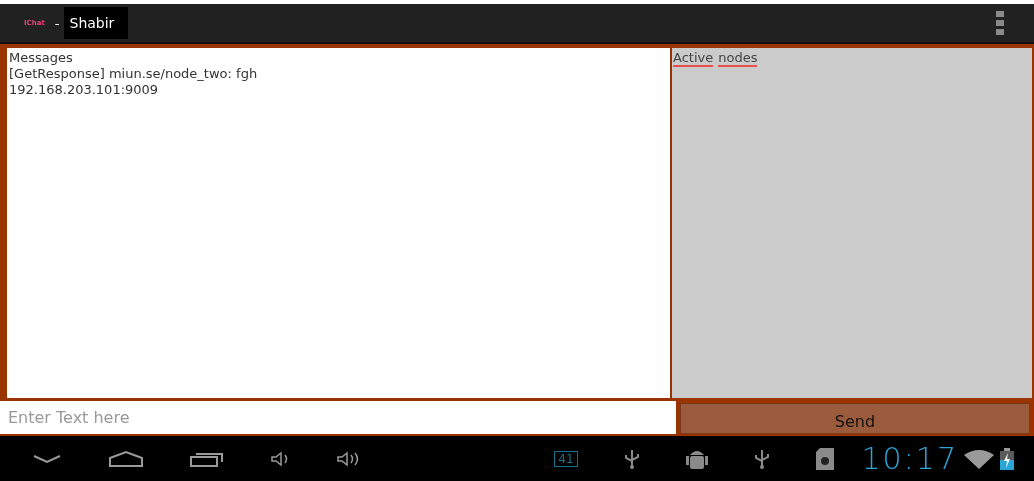  I want to click on heading-word: Active, so click(693, 58).